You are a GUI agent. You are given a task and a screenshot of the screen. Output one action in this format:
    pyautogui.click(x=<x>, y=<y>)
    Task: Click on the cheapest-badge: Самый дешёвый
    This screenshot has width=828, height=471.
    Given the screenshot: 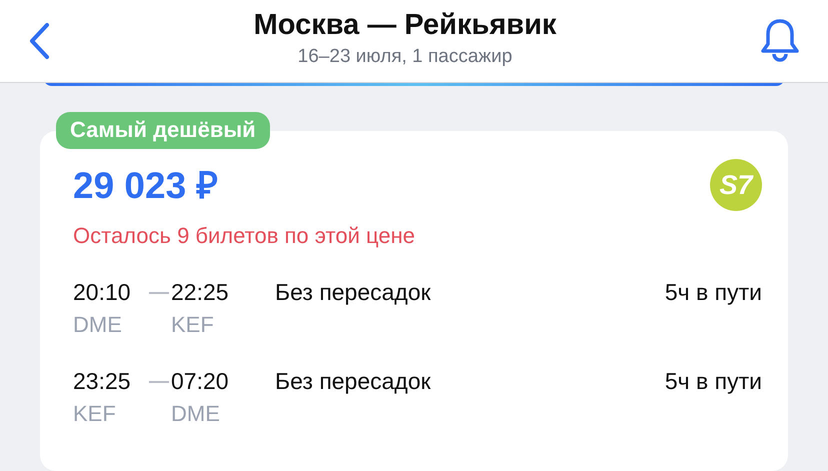 What is the action you would take?
    pyautogui.click(x=163, y=130)
    